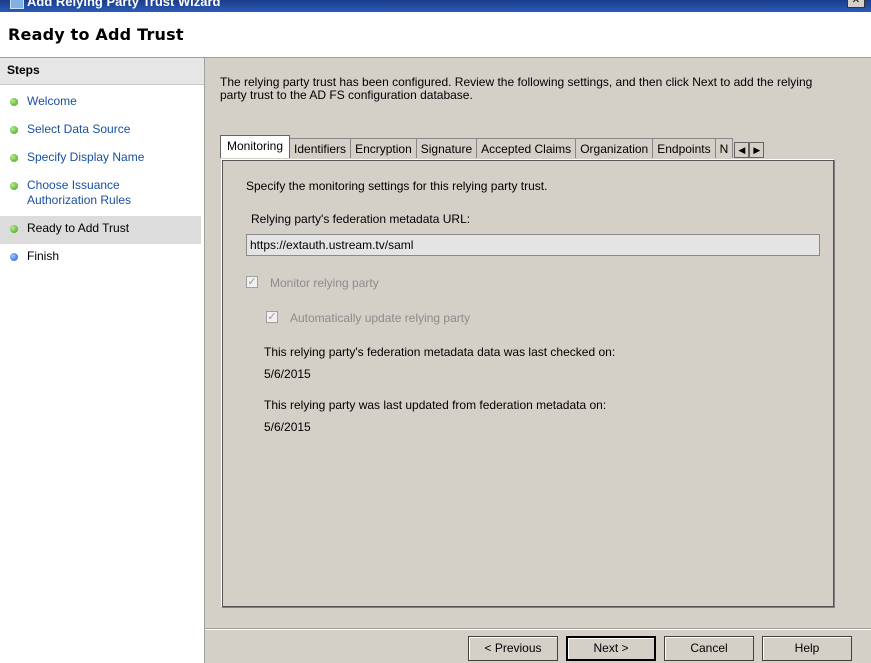  I want to click on wizard-app-icon, so click(17, 4).